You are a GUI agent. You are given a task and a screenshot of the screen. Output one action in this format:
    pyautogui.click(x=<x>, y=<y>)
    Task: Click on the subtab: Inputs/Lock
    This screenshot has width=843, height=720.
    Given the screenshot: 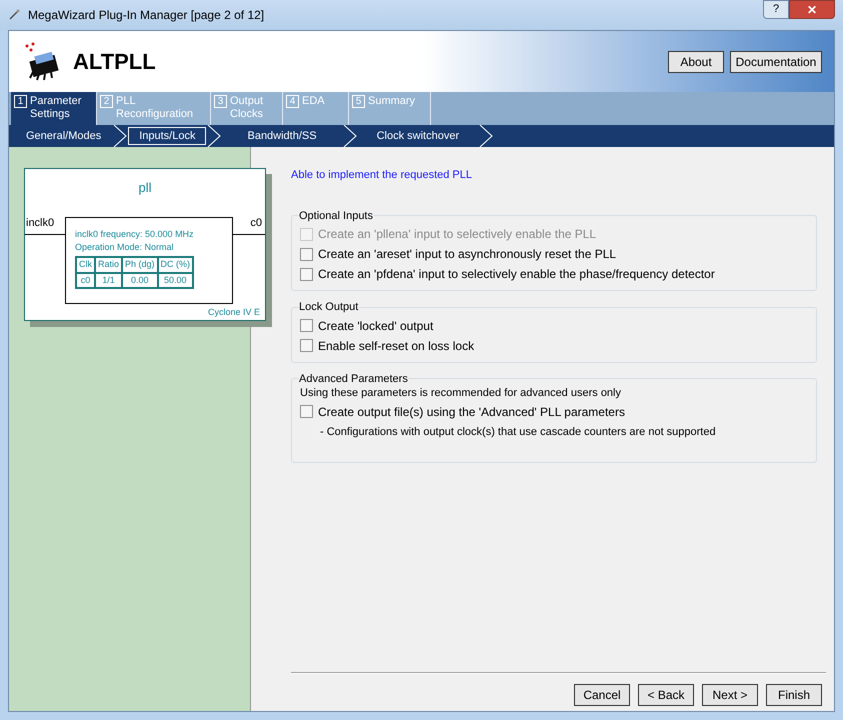 What is the action you would take?
    pyautogui.click(x=167, y=136)
    